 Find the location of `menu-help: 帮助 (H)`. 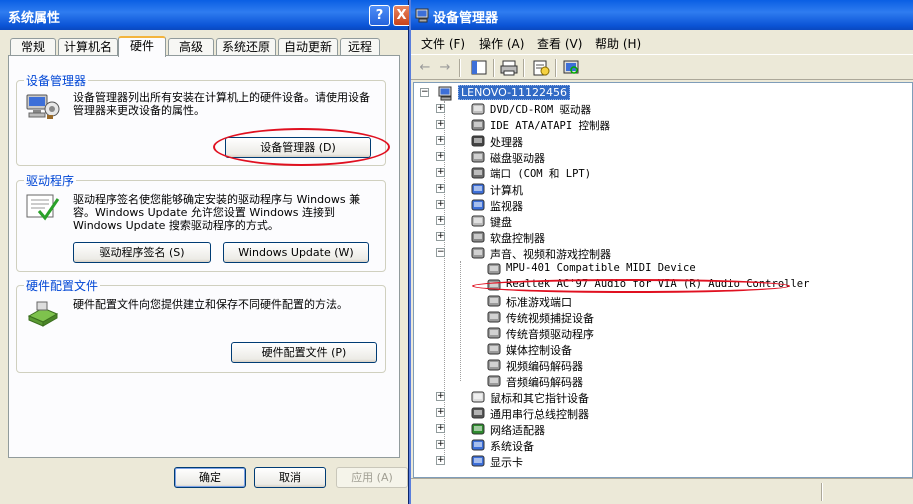

menu-help: 帮助 (H) is located at coordinates (618, 43).